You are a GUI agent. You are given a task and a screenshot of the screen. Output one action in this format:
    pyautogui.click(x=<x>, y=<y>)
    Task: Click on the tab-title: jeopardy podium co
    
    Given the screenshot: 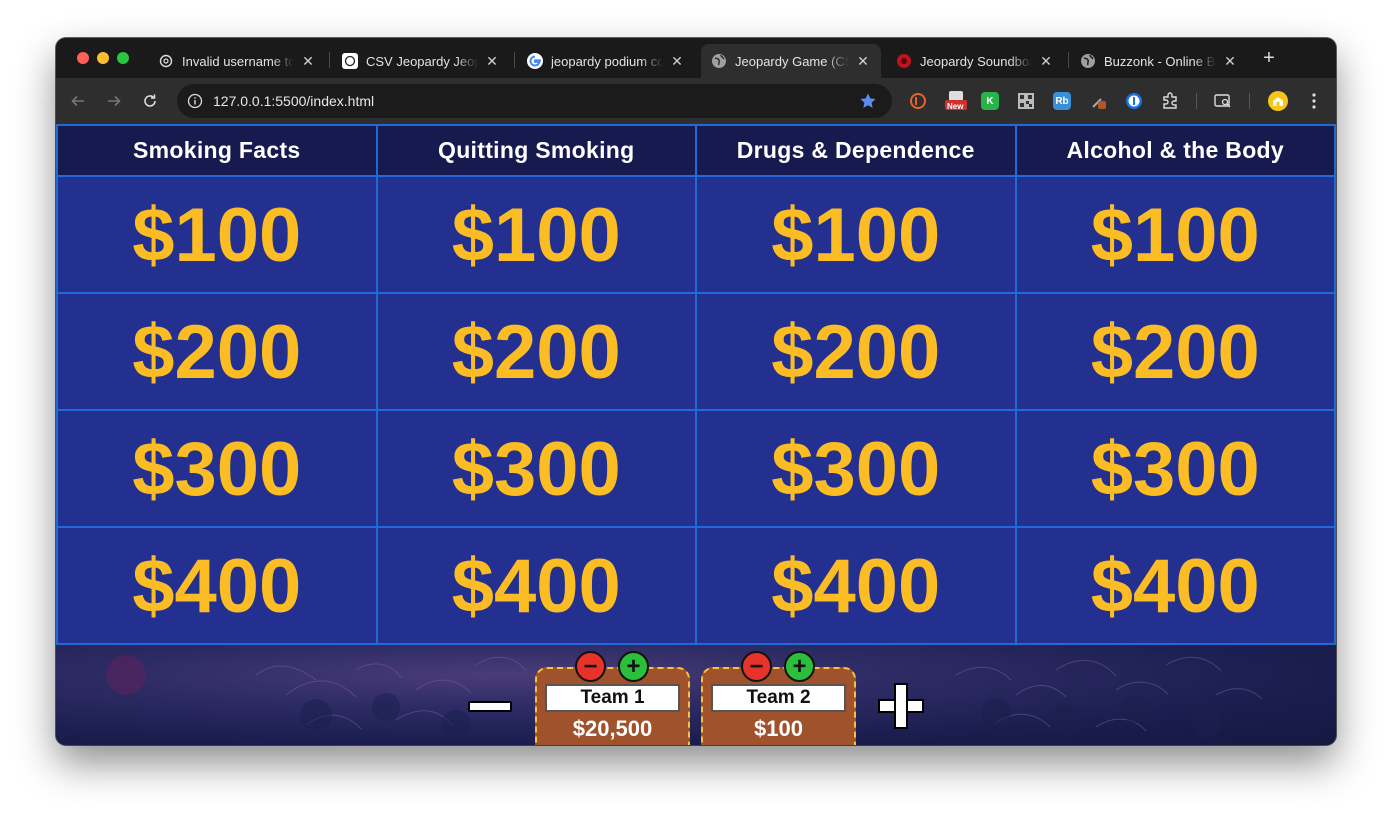 What is the action you would take?
    pyautogui.click(x=607, y=61)
    